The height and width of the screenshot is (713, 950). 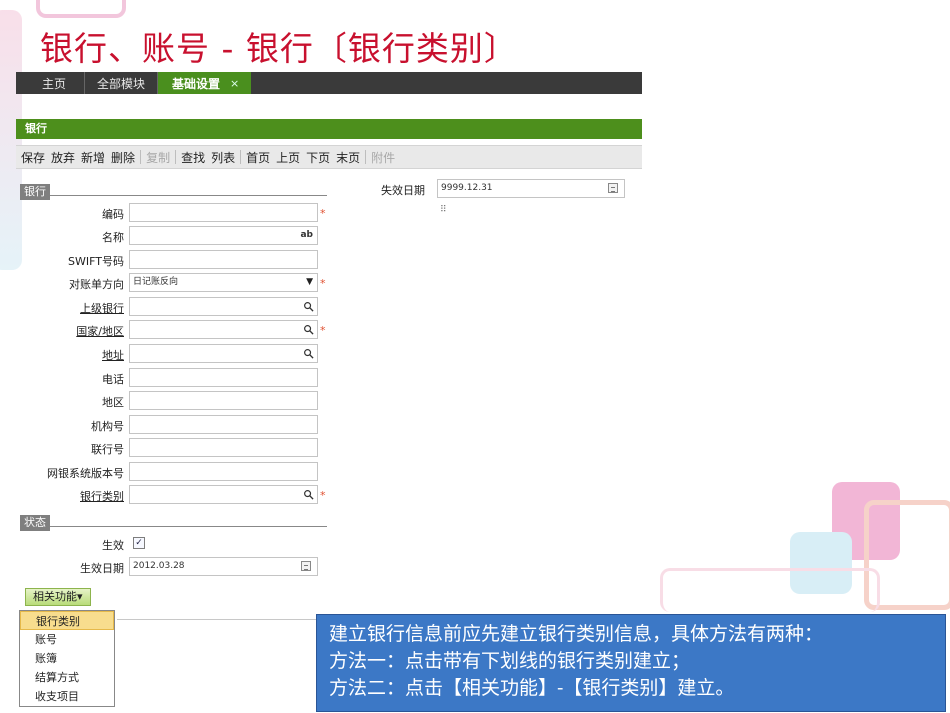 I want to click on related-functions-menu: 银行类别 账号 账簿 结算方式 收支项目, so click(x=67, y=658).